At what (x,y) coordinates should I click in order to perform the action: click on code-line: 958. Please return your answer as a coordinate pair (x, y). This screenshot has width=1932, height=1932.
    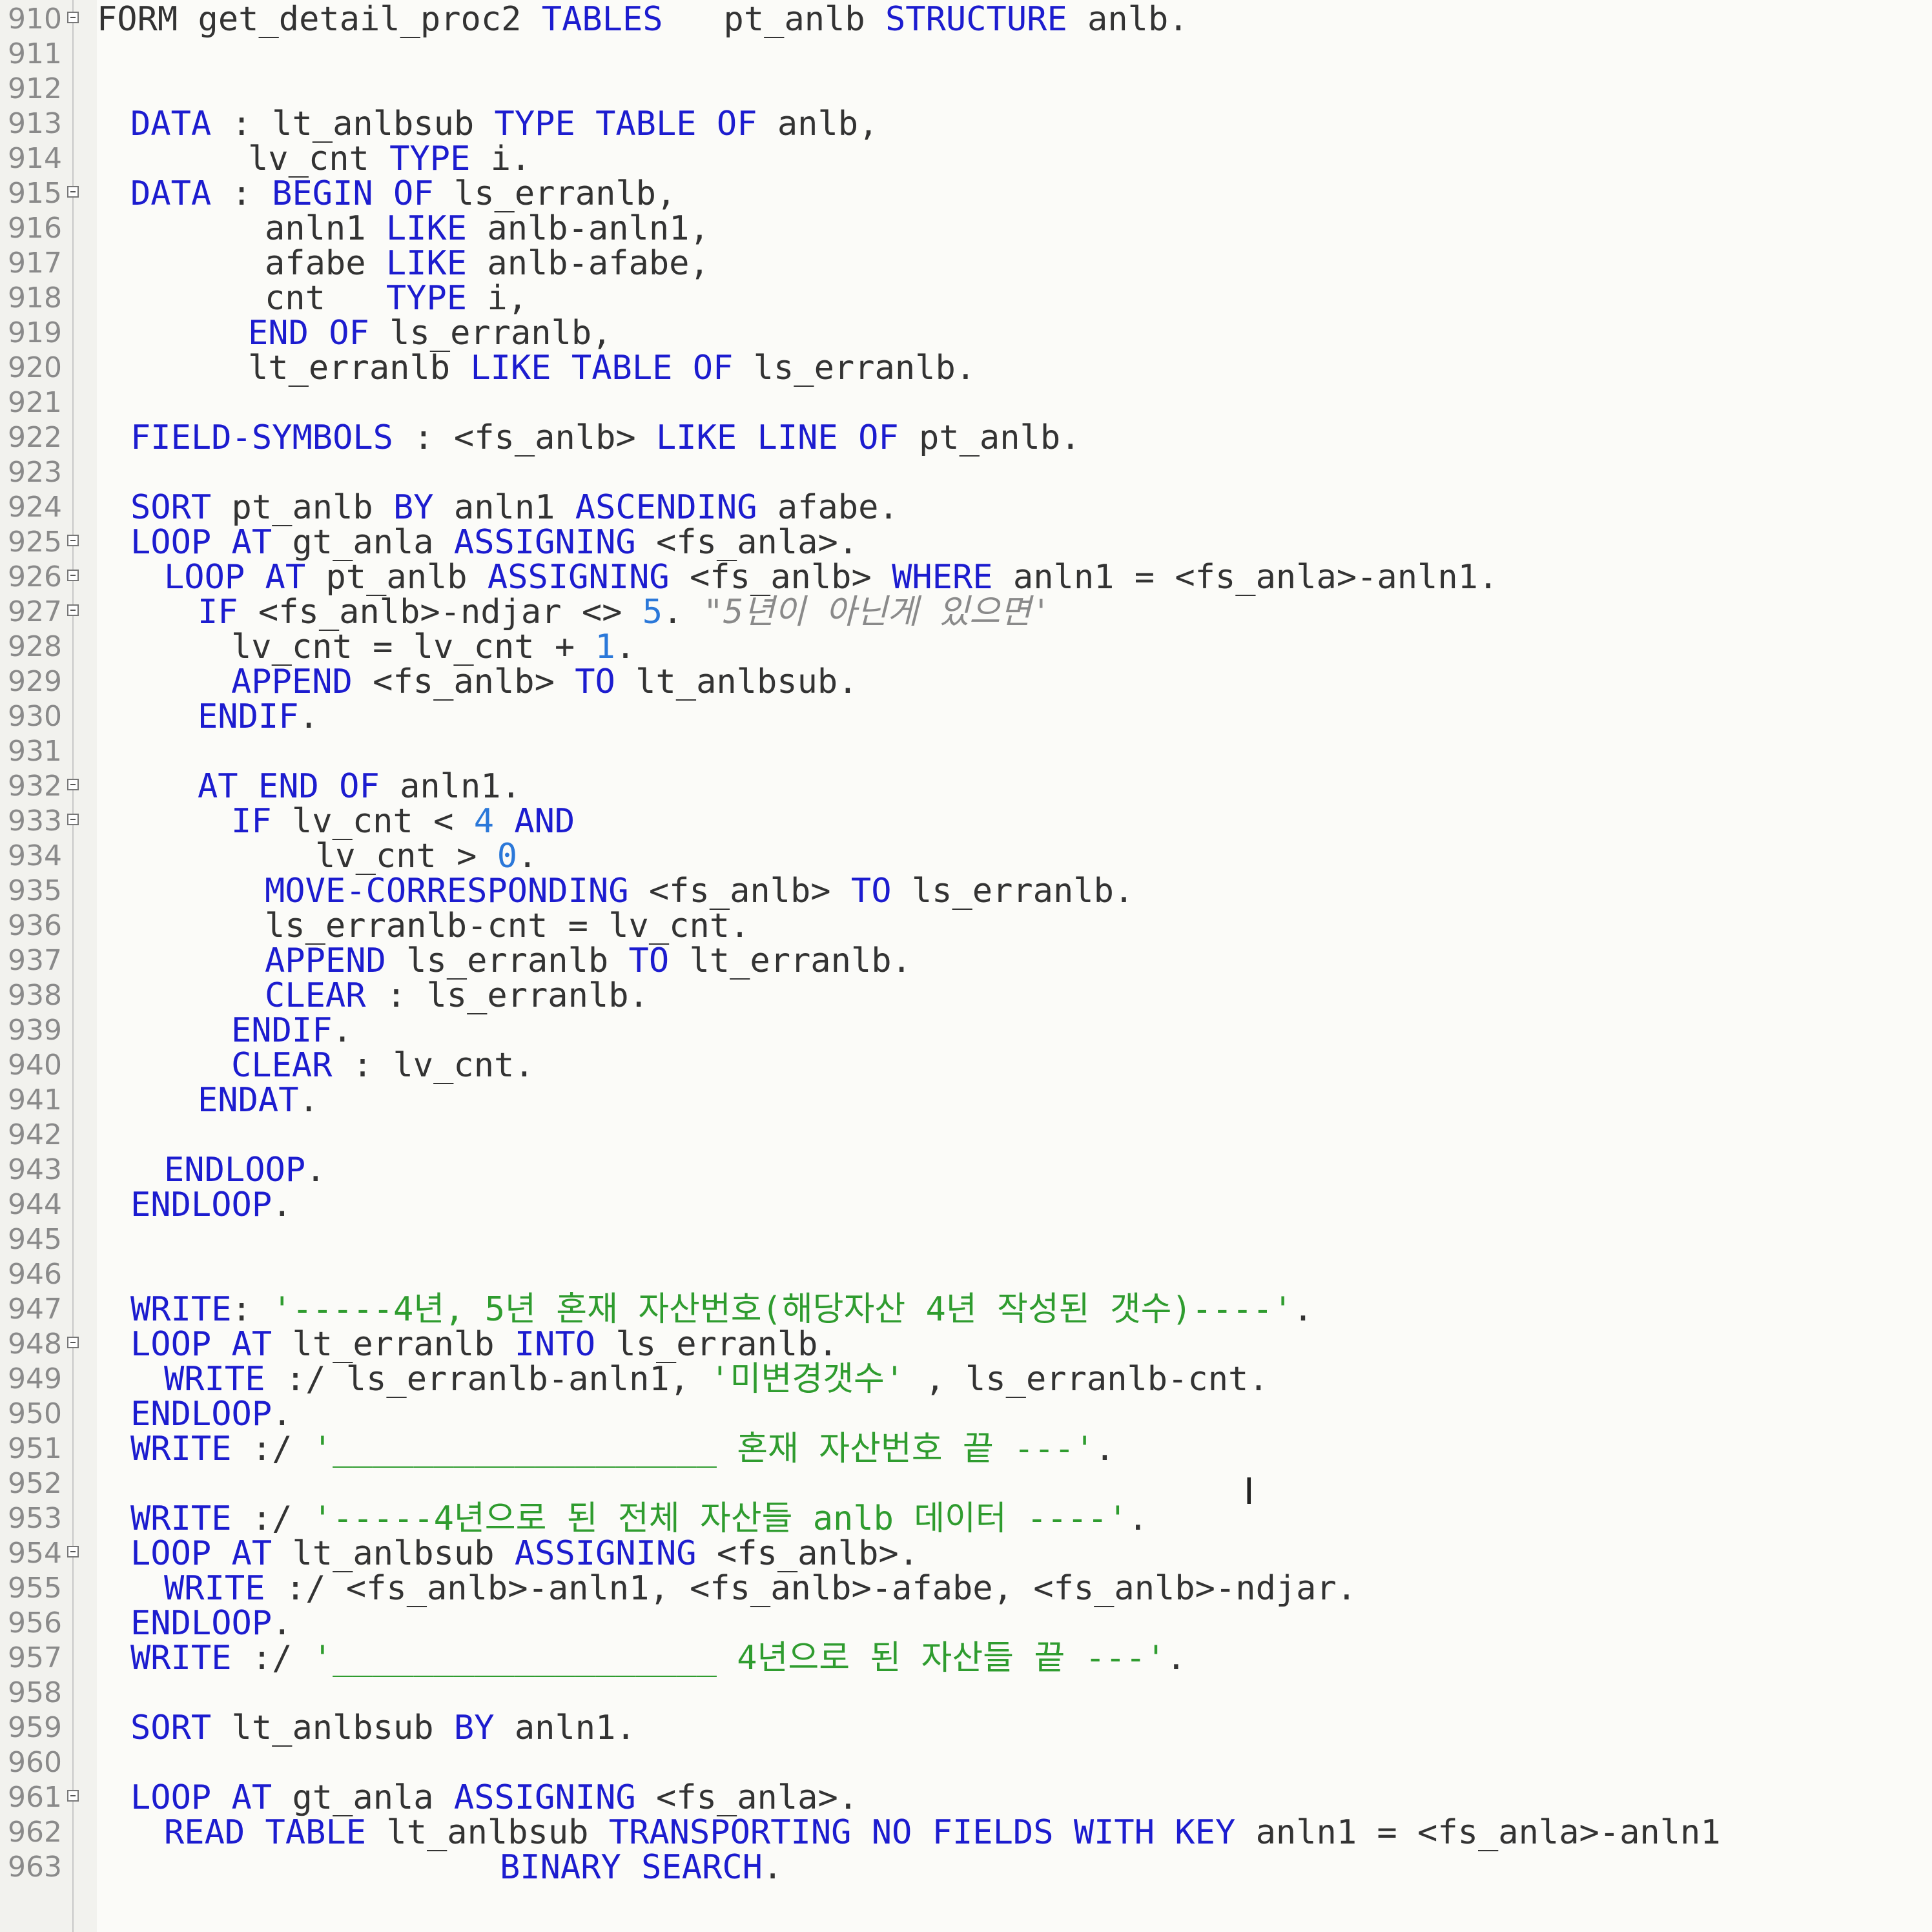
    Looking at the image, I should click on (966, 1693).